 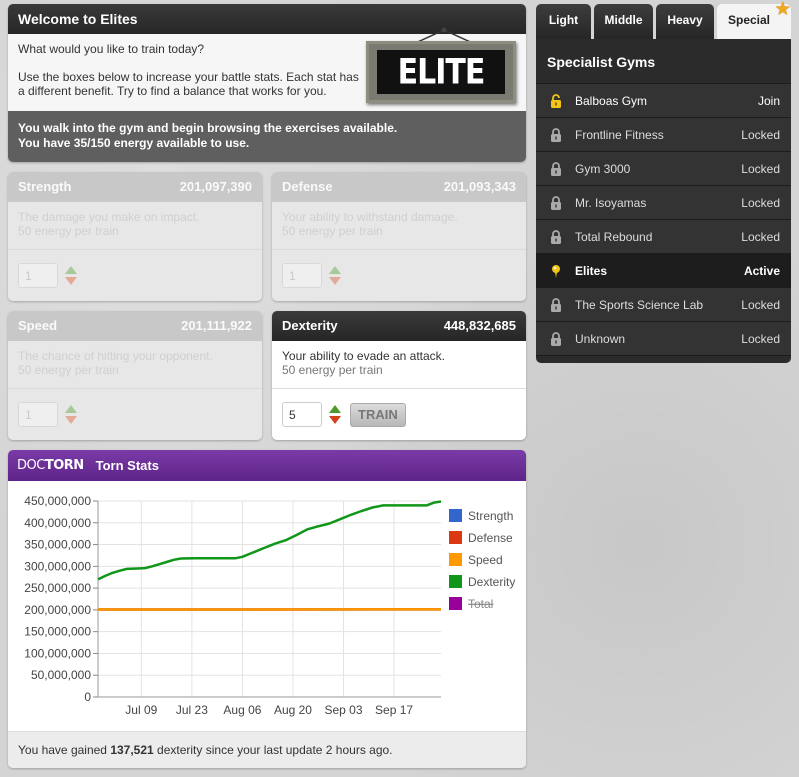 What do you see at coordinates (127, 465) in the screenshot?
I see `torn-stats-title: Torn Stats` at bounding box center [127, 465].